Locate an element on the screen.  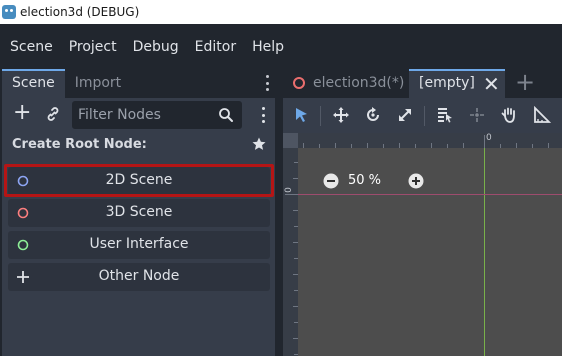
instance-scene-button is located at coordinates (53, 114).